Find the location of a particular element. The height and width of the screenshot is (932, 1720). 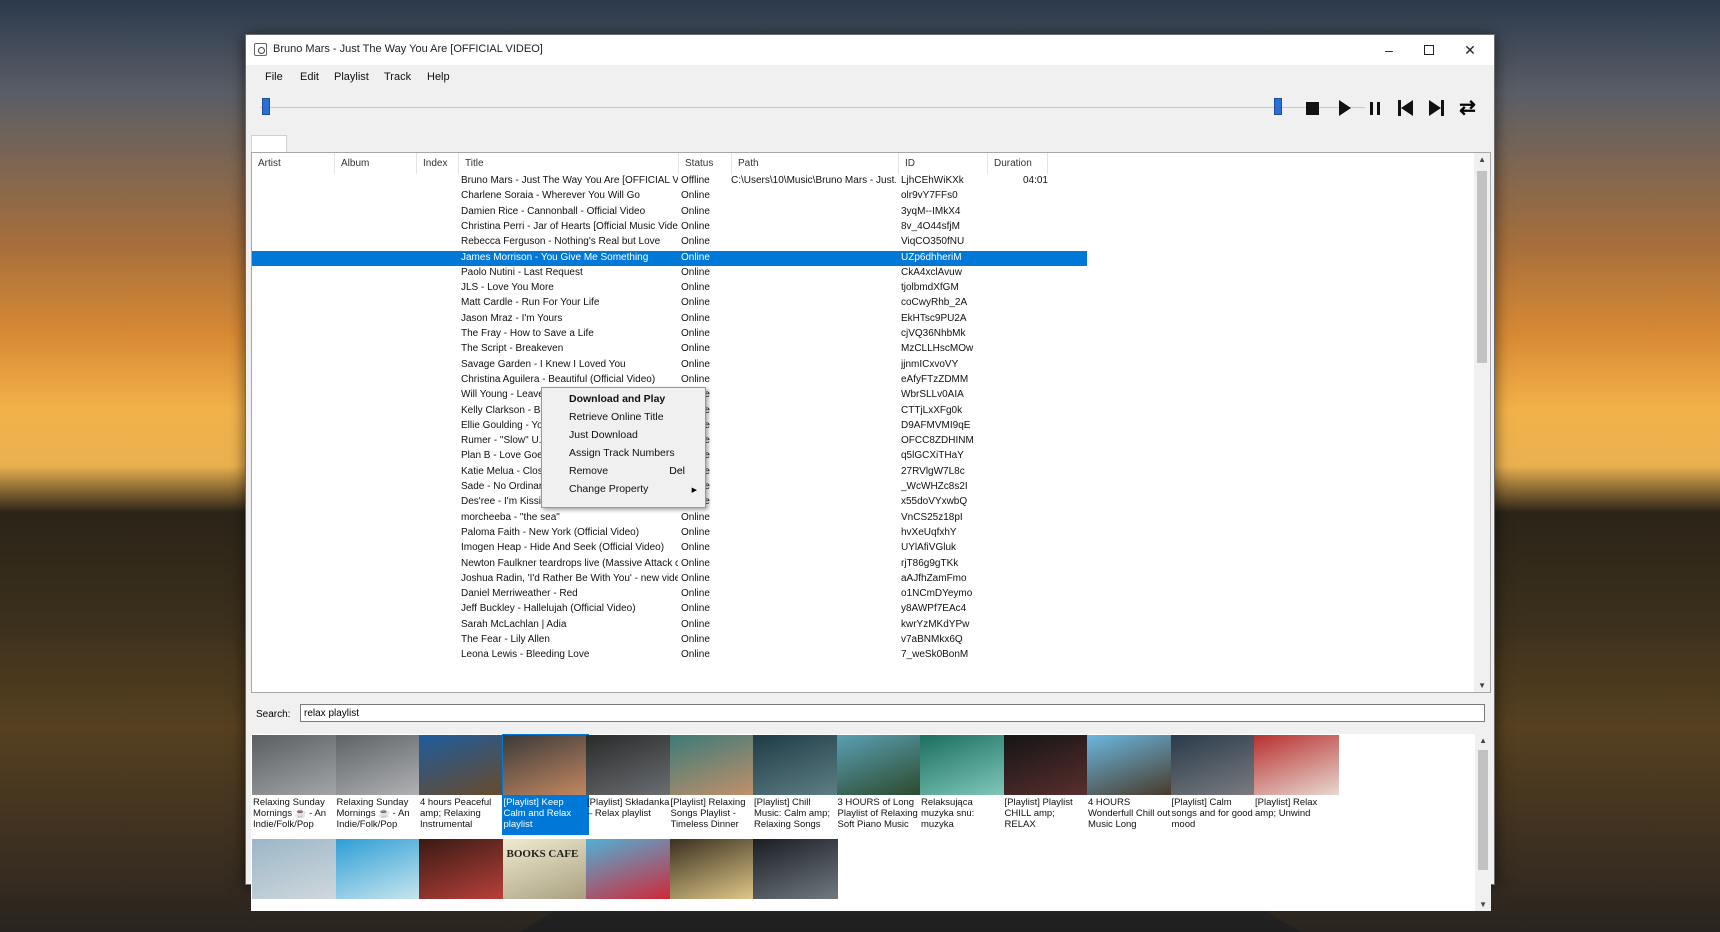

results-scroll-thumb is located at coordinates (1483, 810).